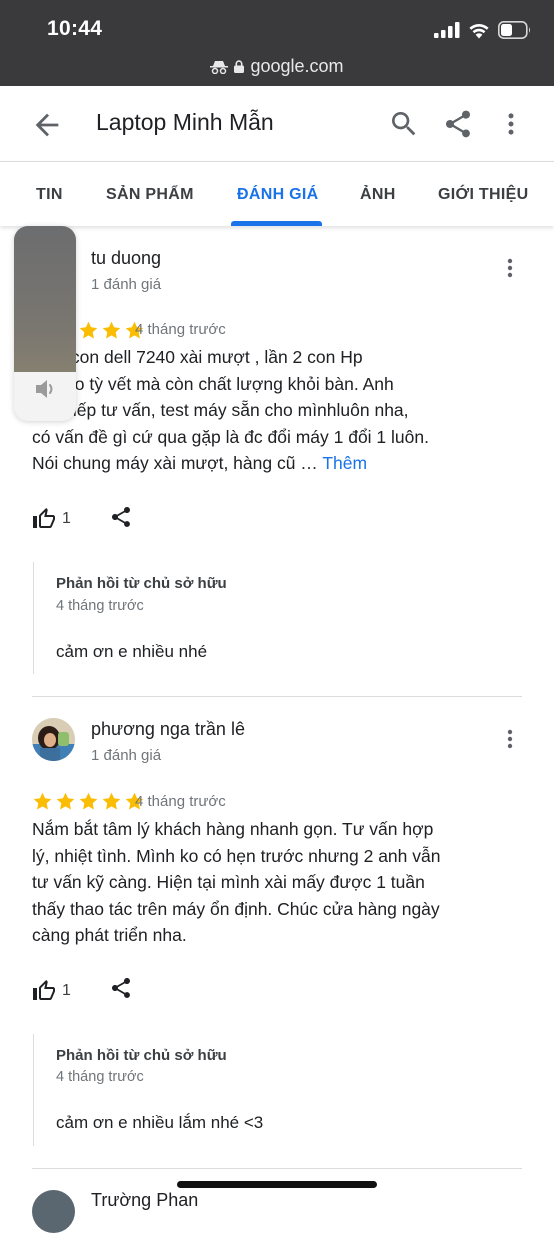 Image resolution: width=554 pixels, height=1233 pixels. What do you see at coordinates (150, 195) in the screenshot?
I see `tab-san-pham: SẢN PHẨM` at bounding box center [150, 195].